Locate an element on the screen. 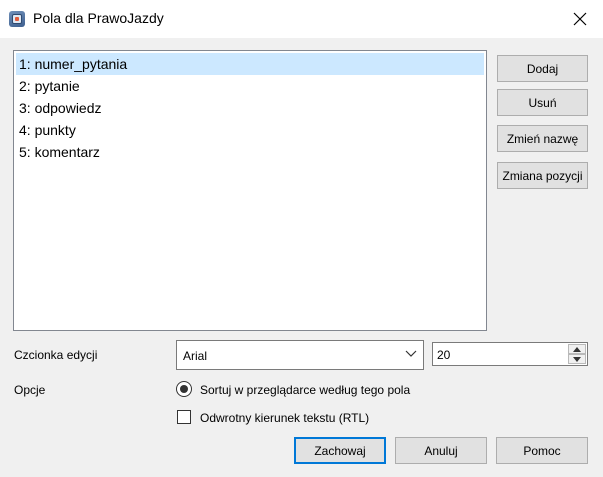 This screenshot has height=477, width=603. list-item: 5: komentarz is located at coordinates (250, 152).